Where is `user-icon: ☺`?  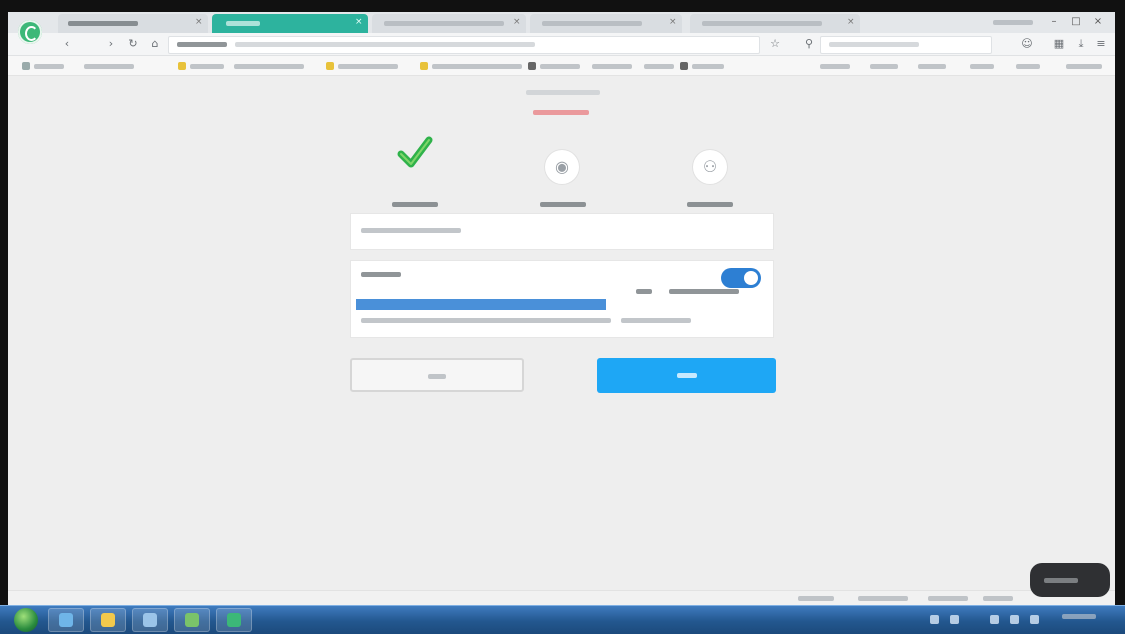 user-icon: ☺ is located at coordinates (1027, 44).